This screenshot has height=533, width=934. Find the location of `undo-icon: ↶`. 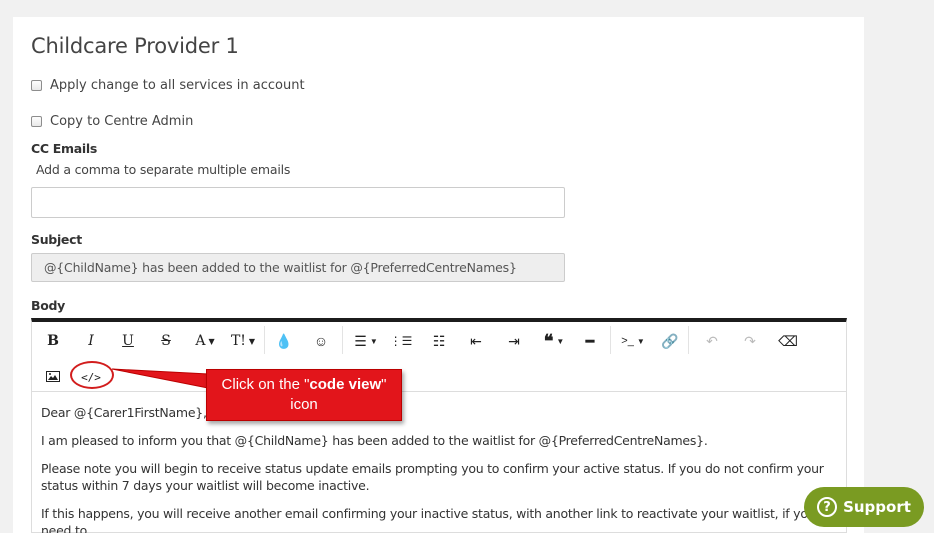

undo-icon: ↶ is located at coordinates (712, 340).